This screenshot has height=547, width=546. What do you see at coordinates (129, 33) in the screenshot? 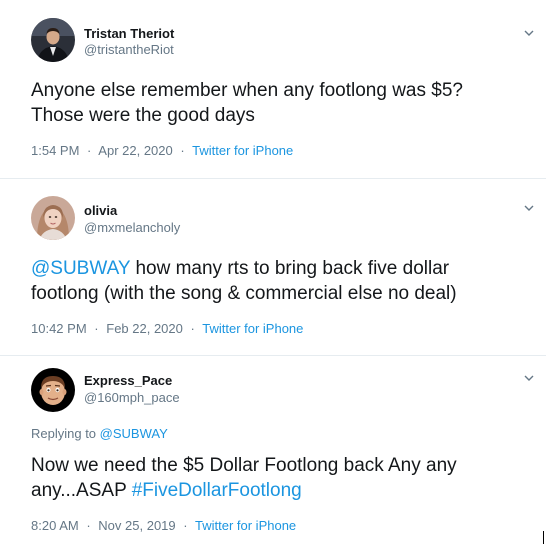
I see `display-name: Tristan Theriot` at bounding box center [129, 33].